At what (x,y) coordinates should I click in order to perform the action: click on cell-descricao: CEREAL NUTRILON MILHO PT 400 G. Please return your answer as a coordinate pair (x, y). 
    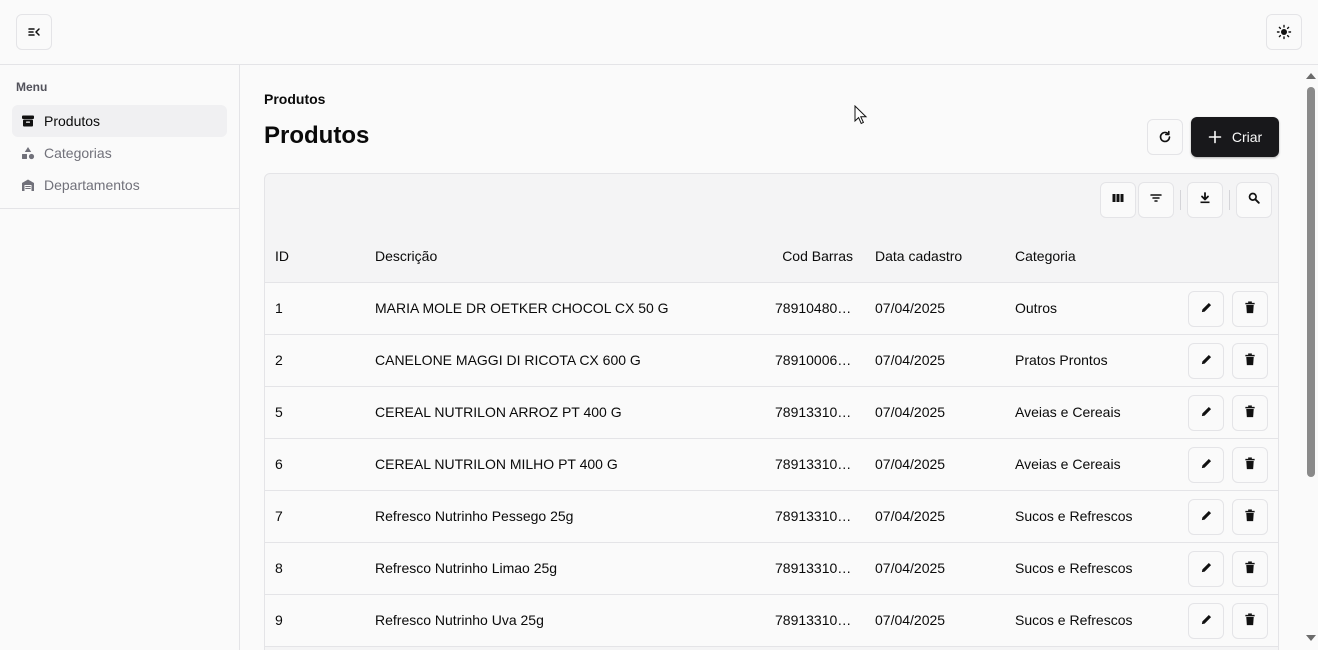
    Looking at the image, I should click on (496, 464).